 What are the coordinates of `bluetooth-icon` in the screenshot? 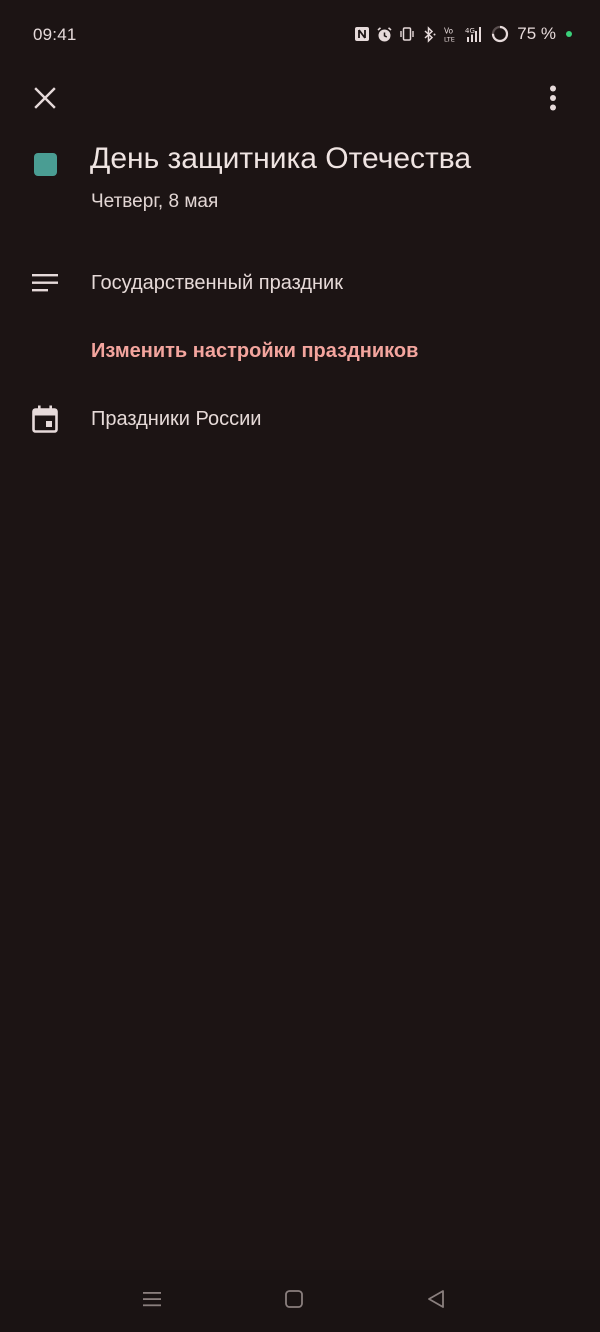 It's located at (429, 34).